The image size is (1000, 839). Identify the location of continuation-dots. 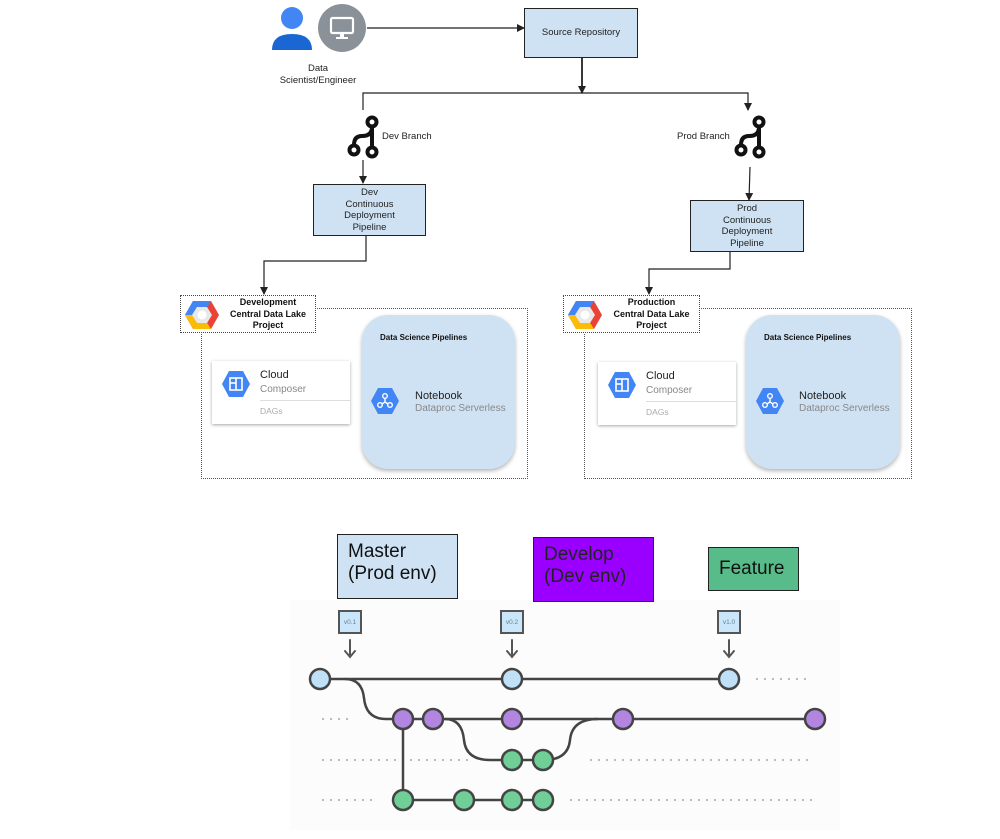
(567, 739).